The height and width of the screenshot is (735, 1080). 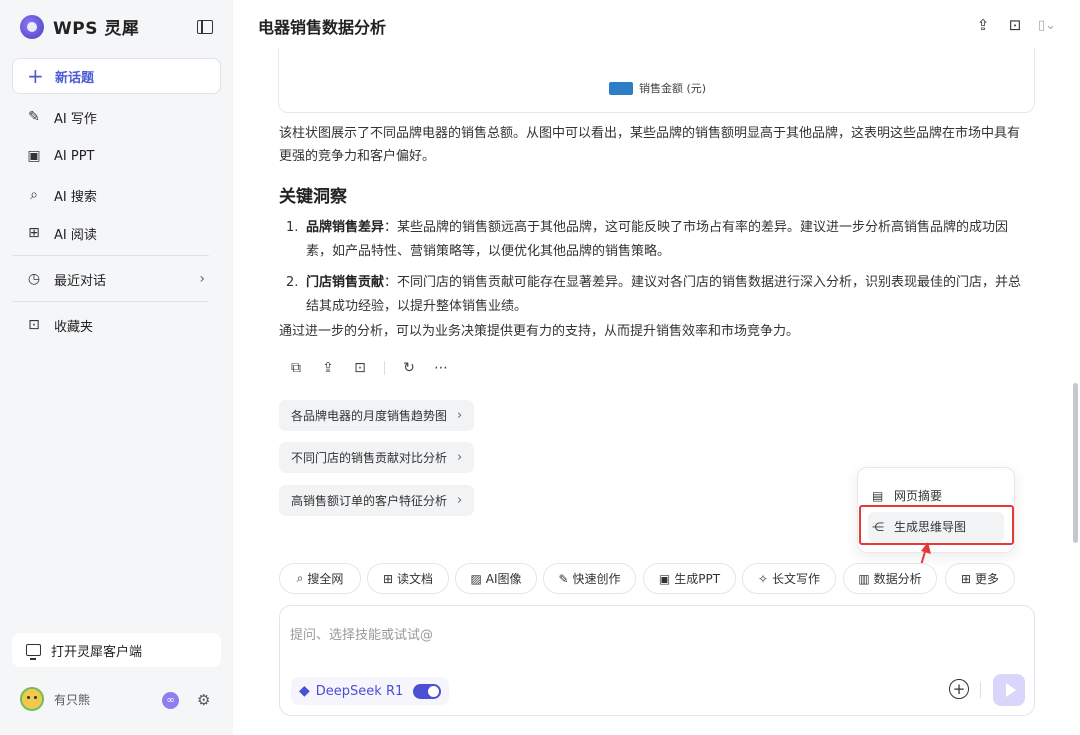 I want to click on sidebar-item-recent: ◷ 最近对话 ›, so click(x=116, y=279).